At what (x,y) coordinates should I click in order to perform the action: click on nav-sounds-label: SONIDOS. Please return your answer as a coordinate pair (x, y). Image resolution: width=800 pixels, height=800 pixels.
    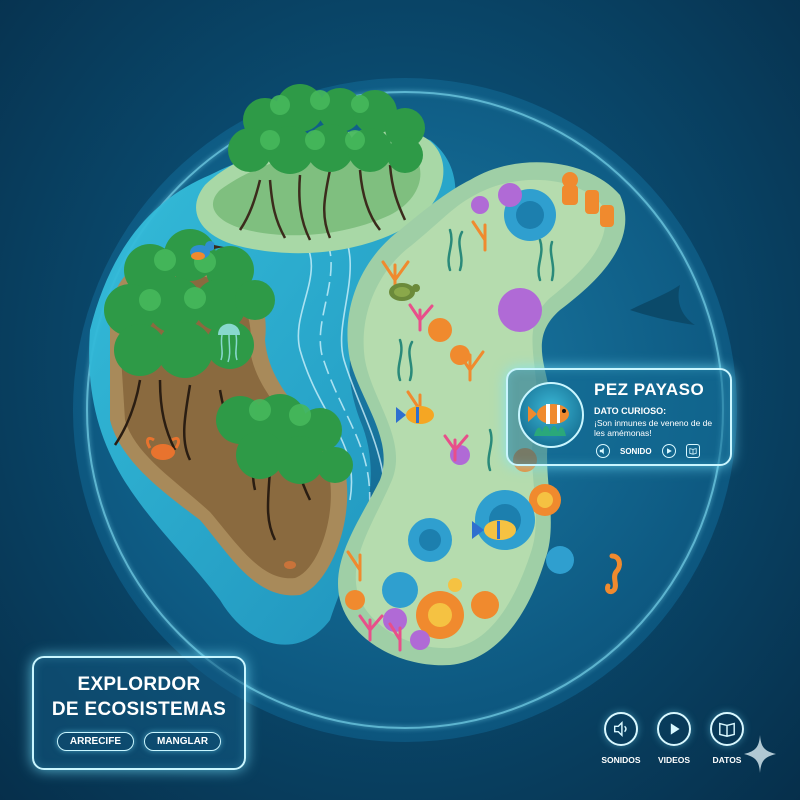
    Looking at the image, I should click on (621, 760).